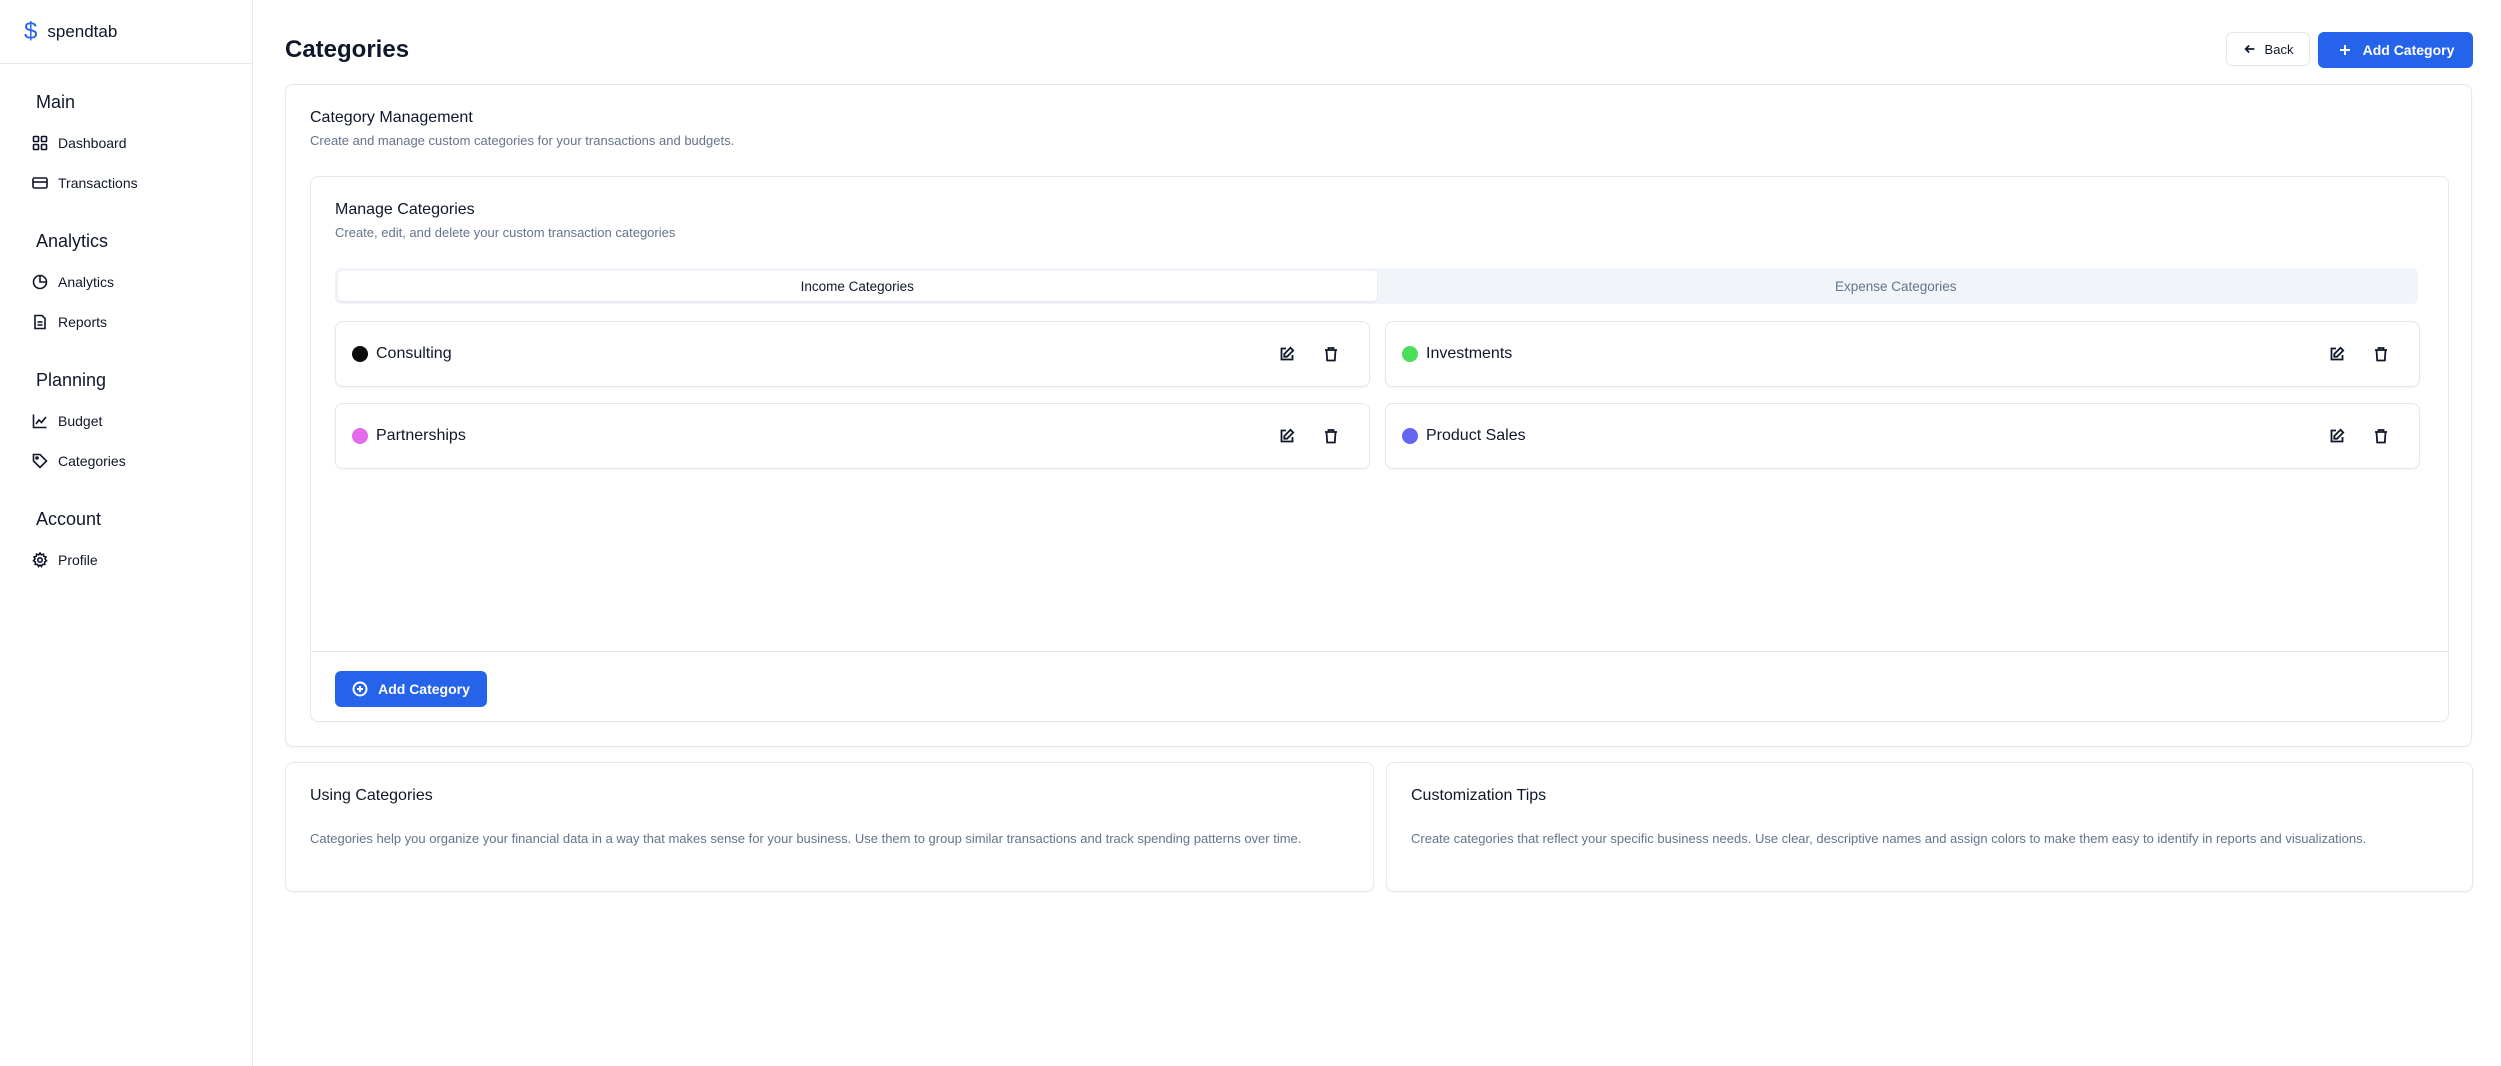  What do you see at coordinates (2248, 49) in the screenshot?
I see `arrow-left-icon` at bounding box center [2248, 49].